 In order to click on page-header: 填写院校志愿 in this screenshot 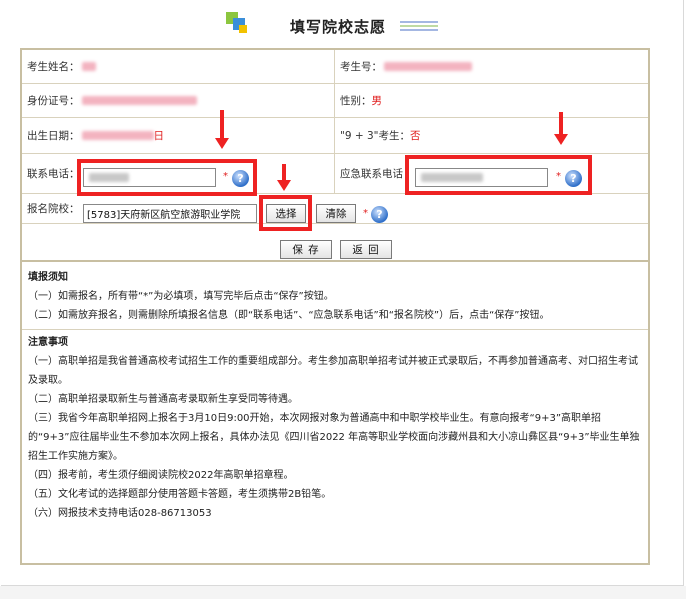, I will do `click(343, 22)`.